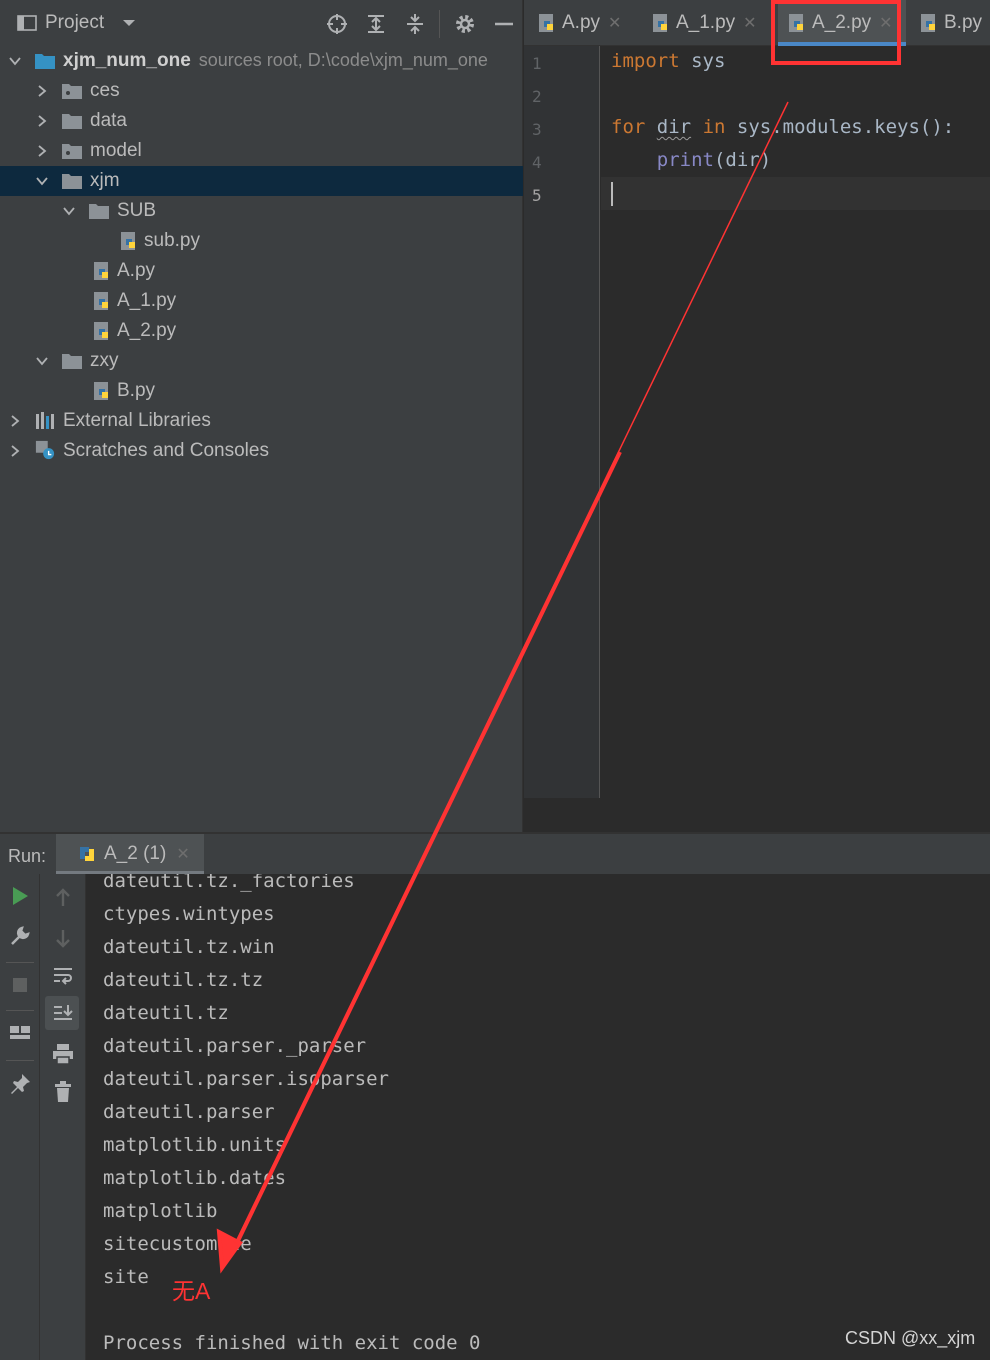  Describe the element at coordinates (612, 194) in the screenshot. I see `text-caret` at that location.